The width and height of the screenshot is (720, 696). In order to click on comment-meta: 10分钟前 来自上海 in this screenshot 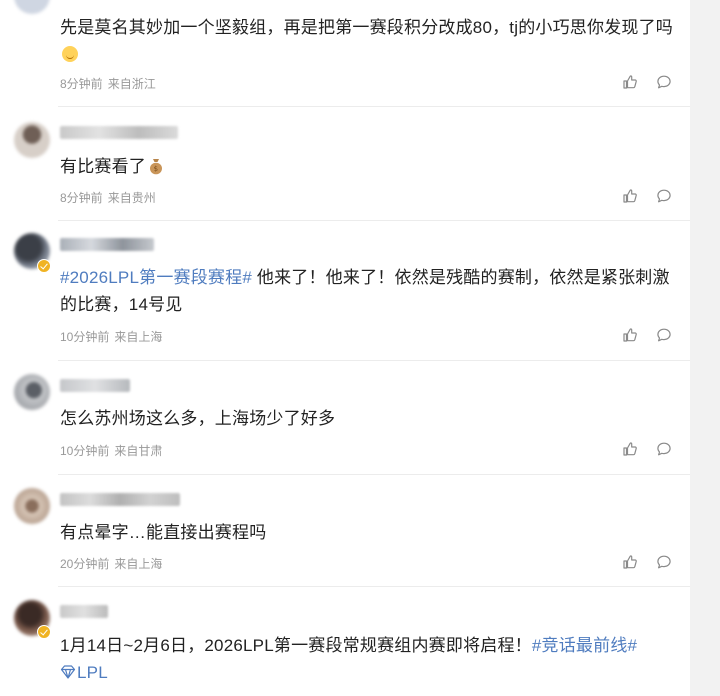, I will do `click(111, 336)`.